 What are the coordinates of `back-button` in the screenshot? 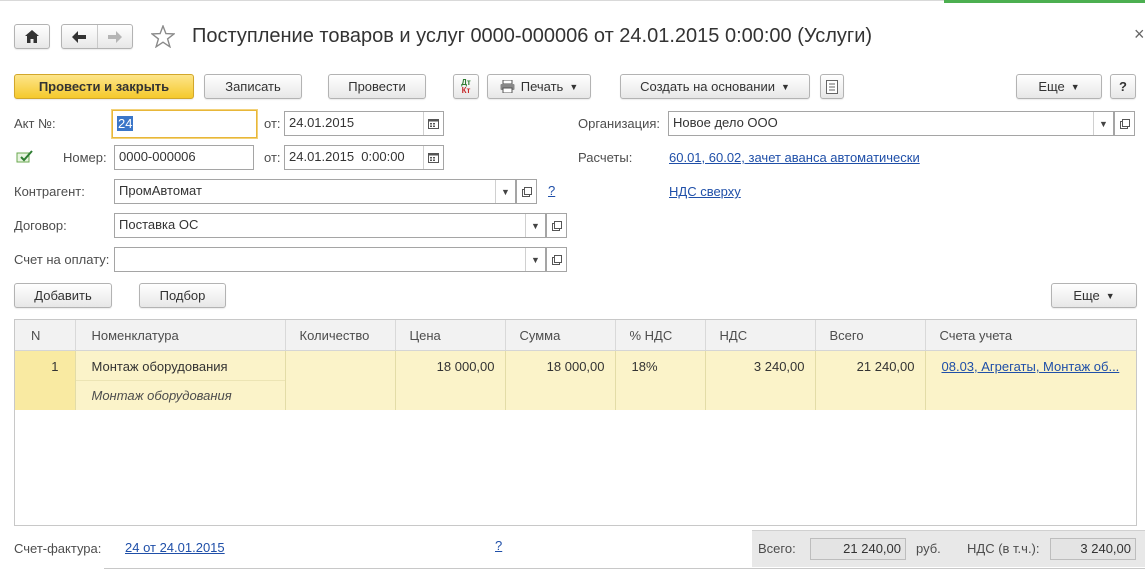 It's located at (80, 36).